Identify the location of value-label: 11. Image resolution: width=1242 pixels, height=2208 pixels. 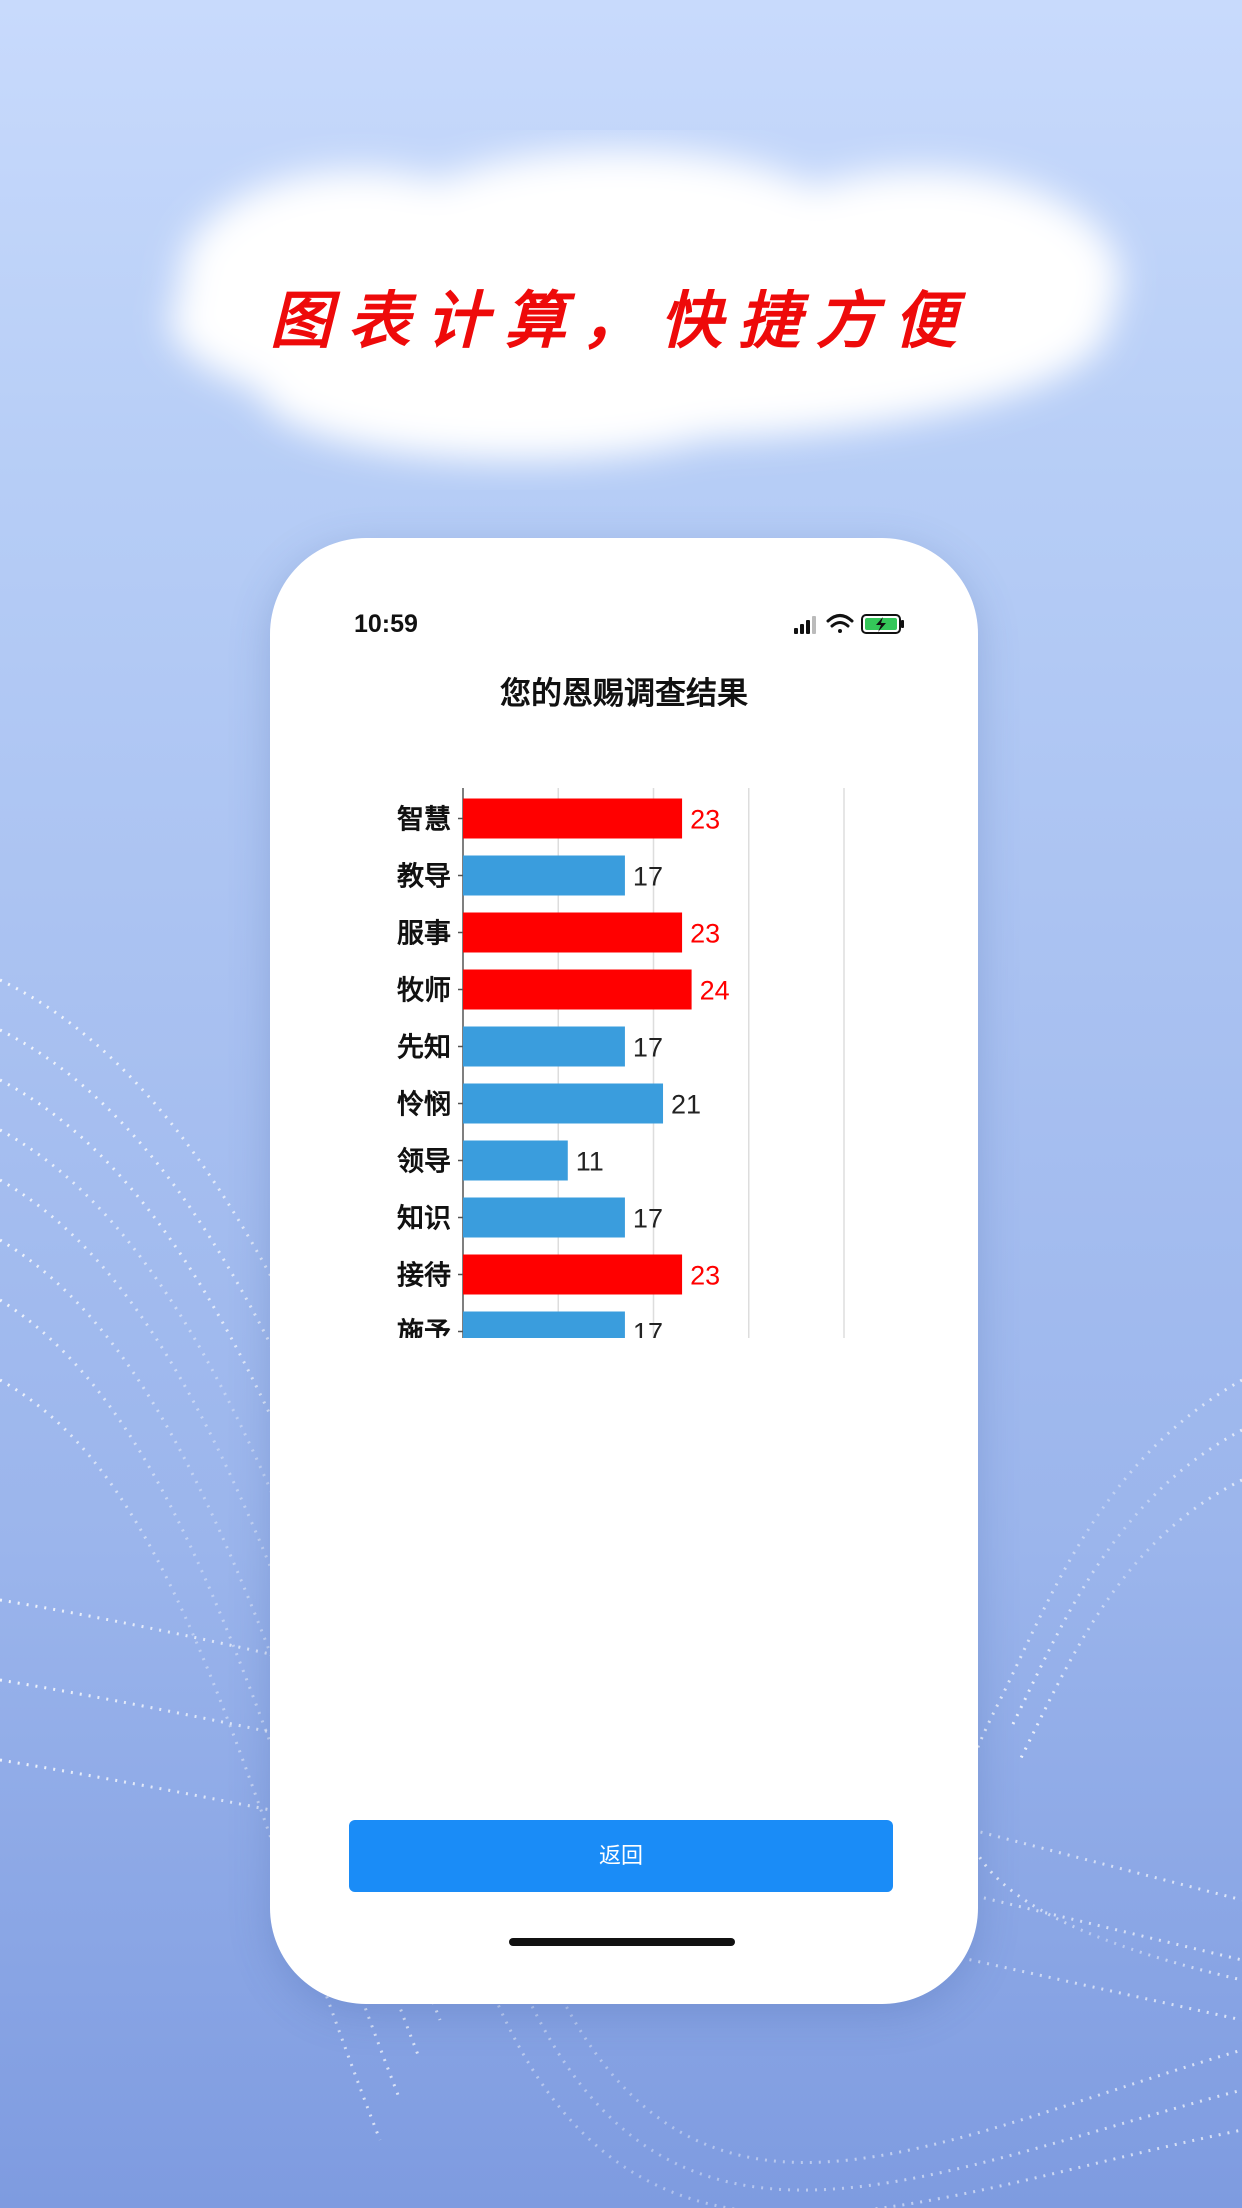
(590, 1162).